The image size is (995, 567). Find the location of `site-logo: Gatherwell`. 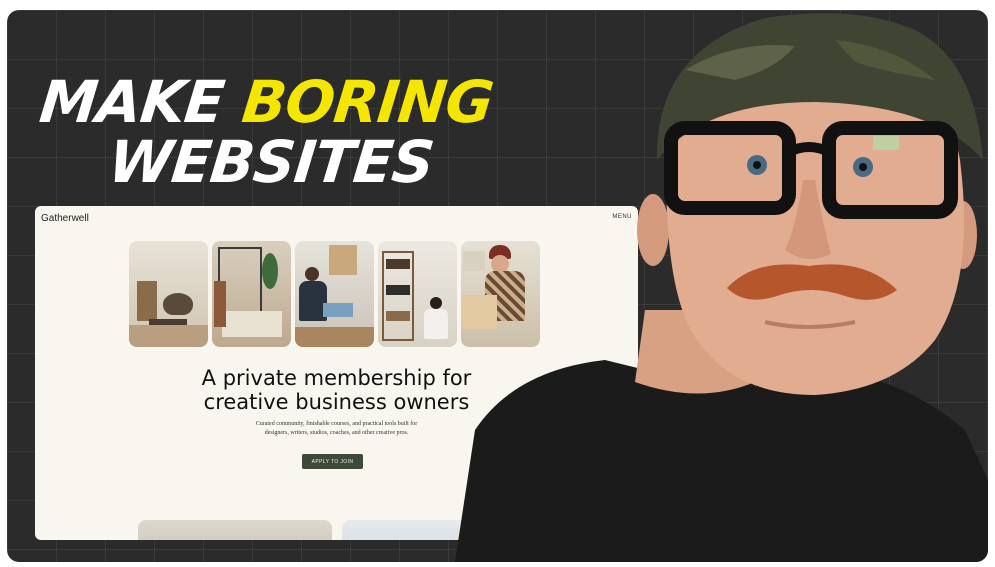

site-logo: Gatherwell is located at coordinates (65, 218).